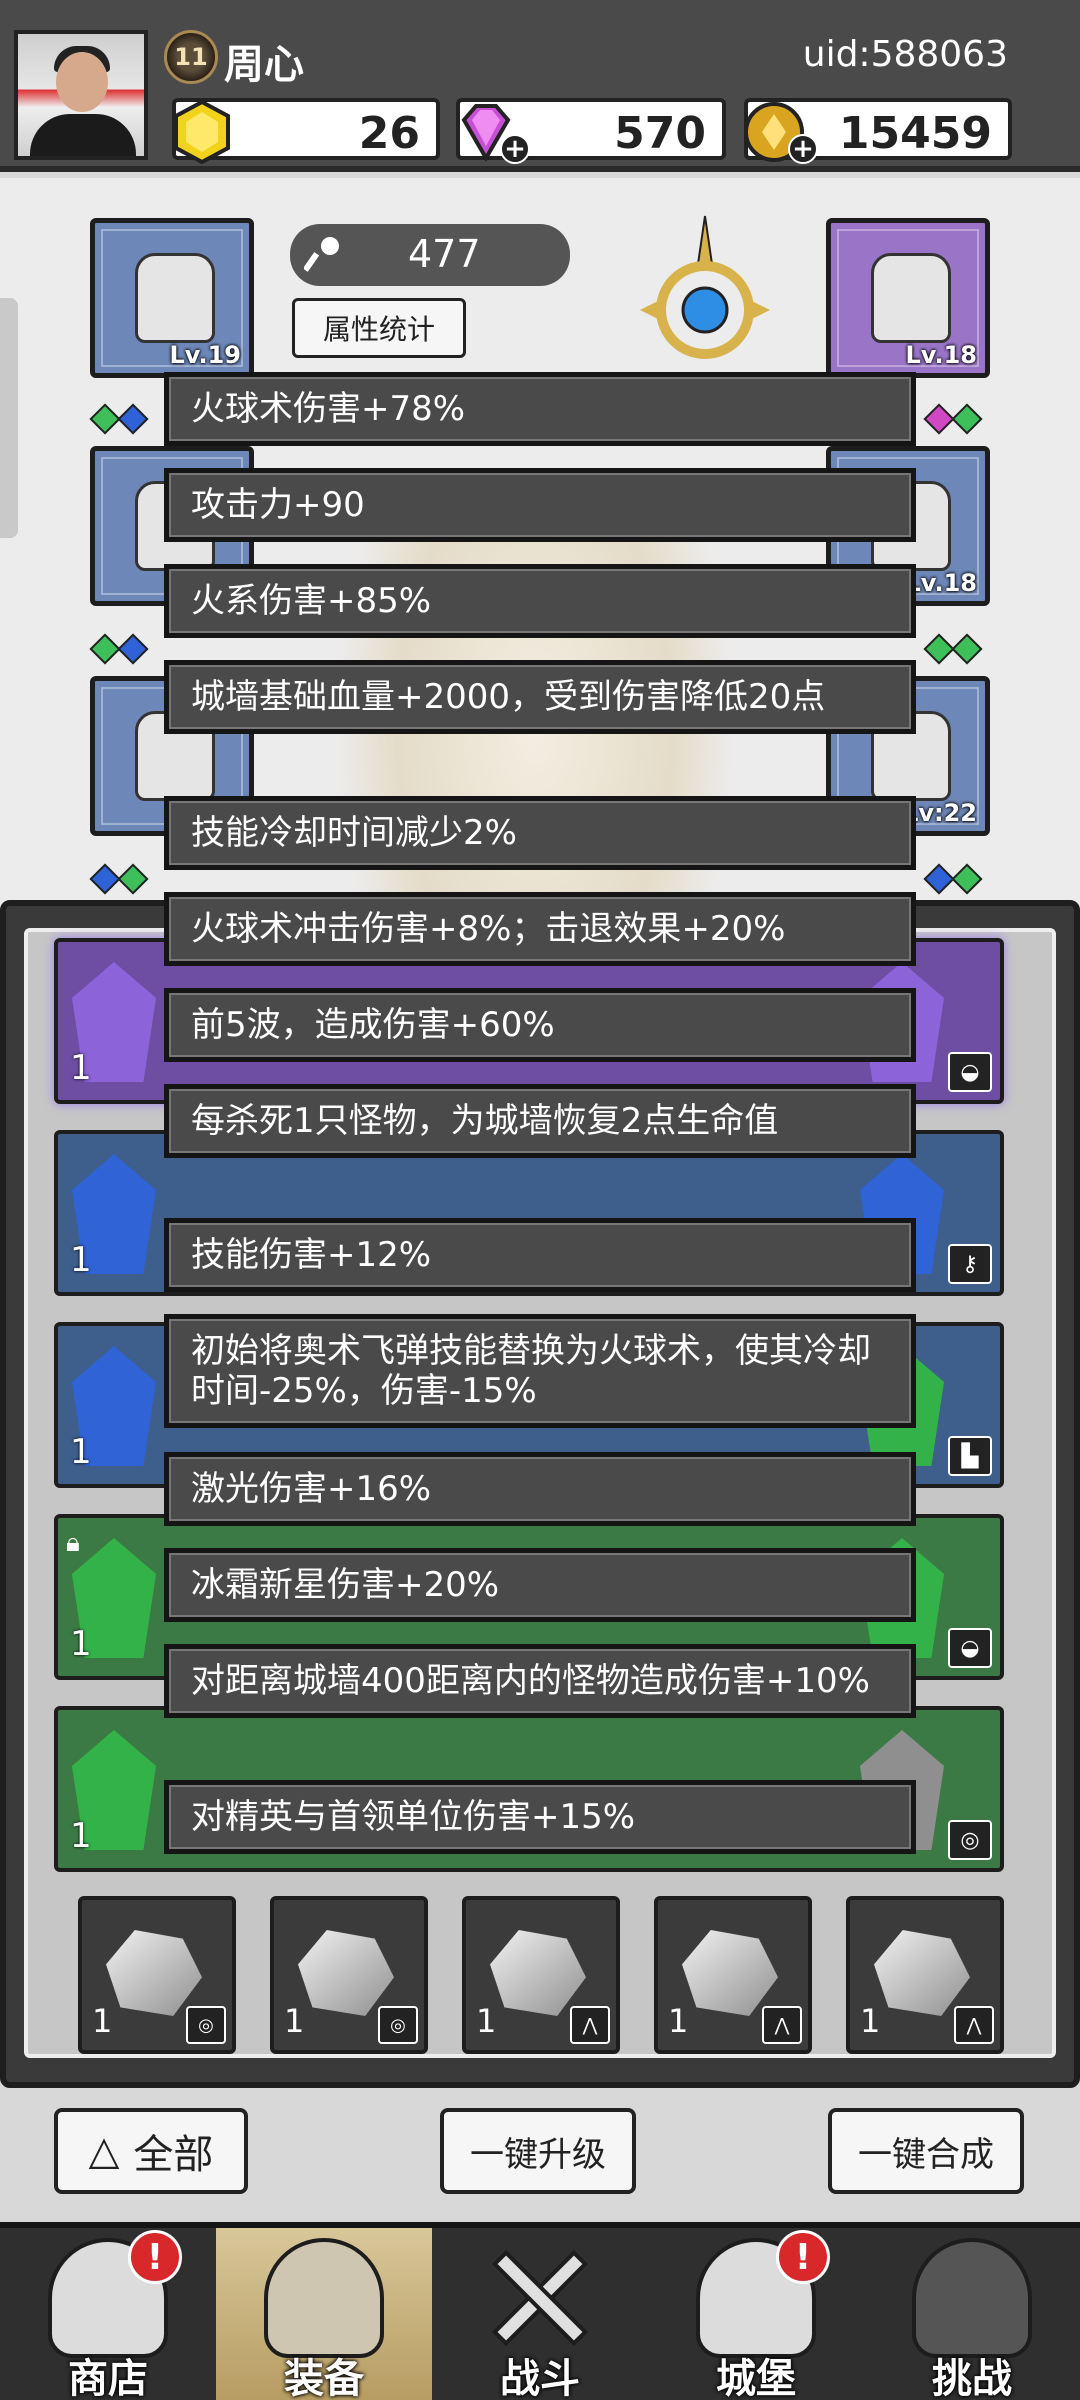 Image resolution: width=1080 pixels, height=2400 pixels. I want to click on yellow-hexagon-gem-icon, so click(202, 132).